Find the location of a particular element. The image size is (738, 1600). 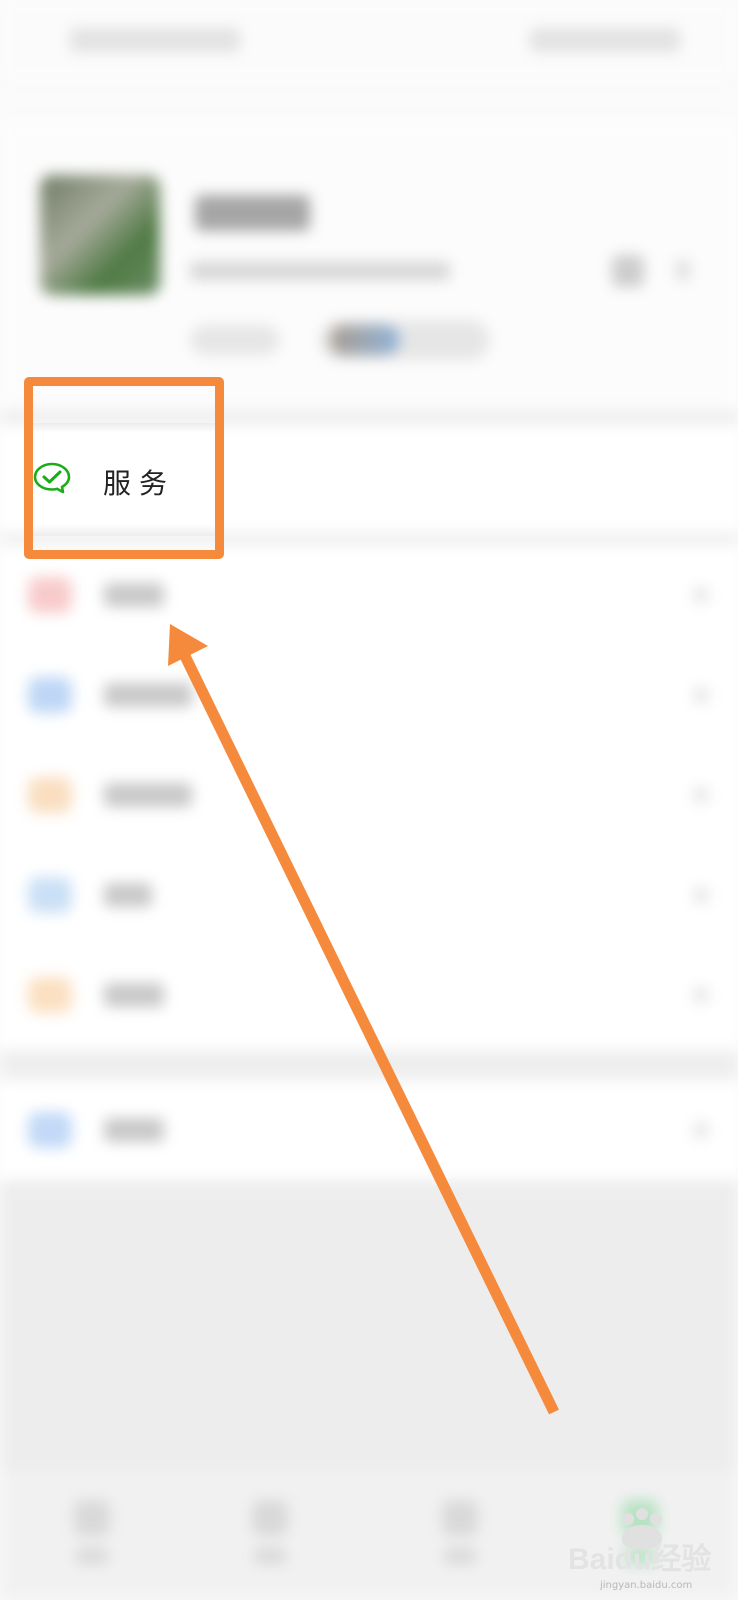

watermark-brand: Baidu经验 is located at coordinates (639, 1559).